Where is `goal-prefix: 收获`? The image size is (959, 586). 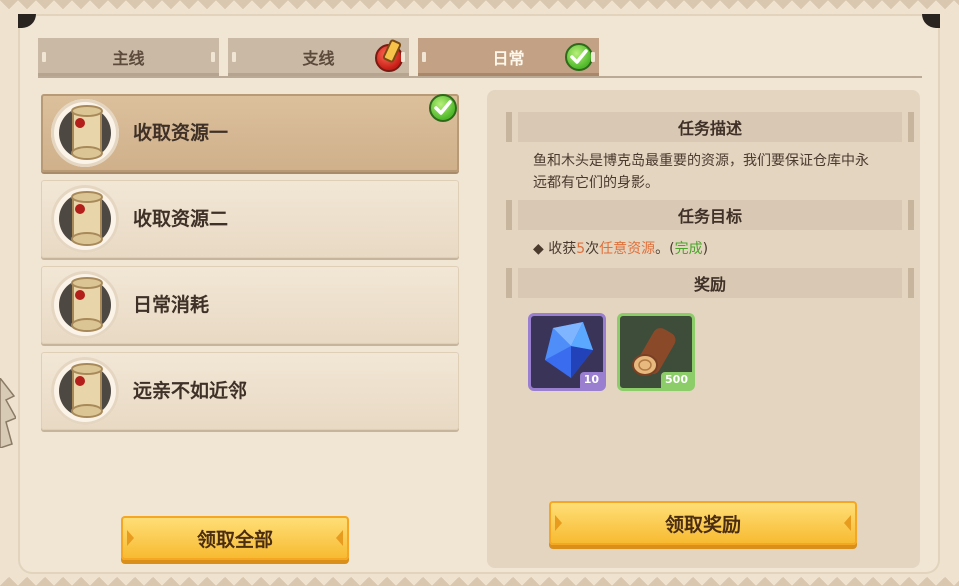 goal-prefix: 收获 is located at coordinates (562, 249).